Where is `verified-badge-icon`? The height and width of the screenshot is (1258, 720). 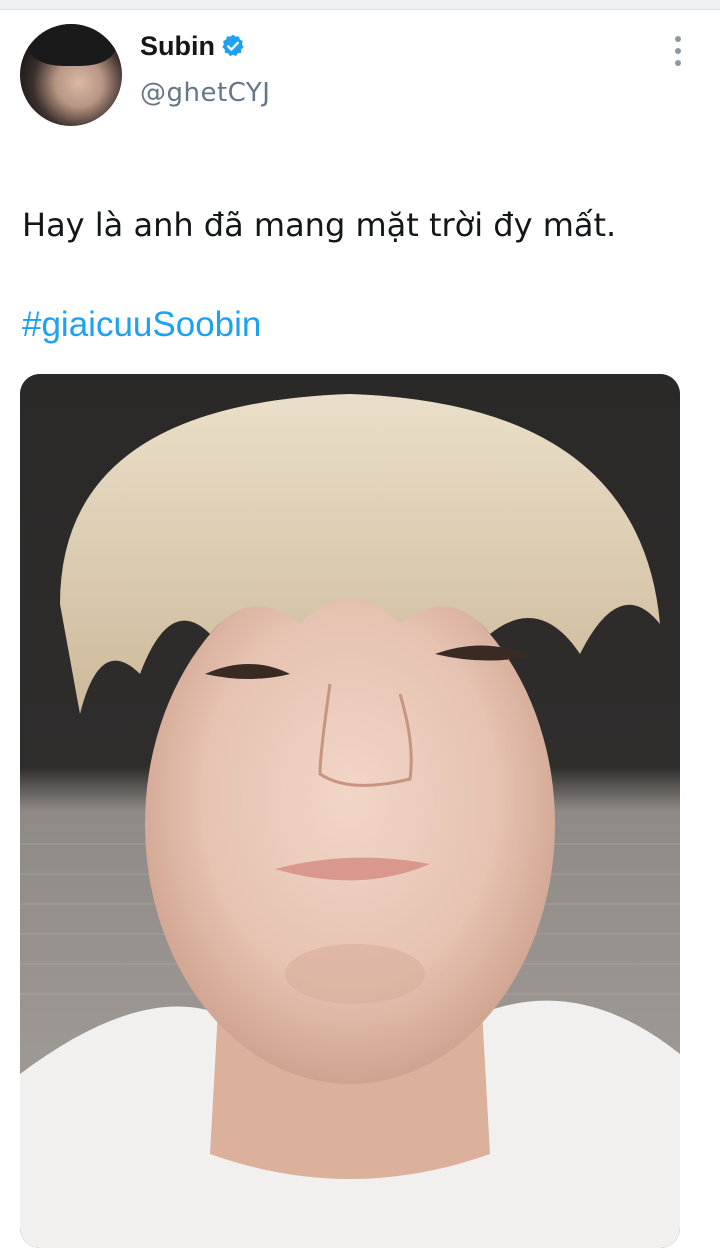
verified-badge-icon is located at coordinates (233, 46).